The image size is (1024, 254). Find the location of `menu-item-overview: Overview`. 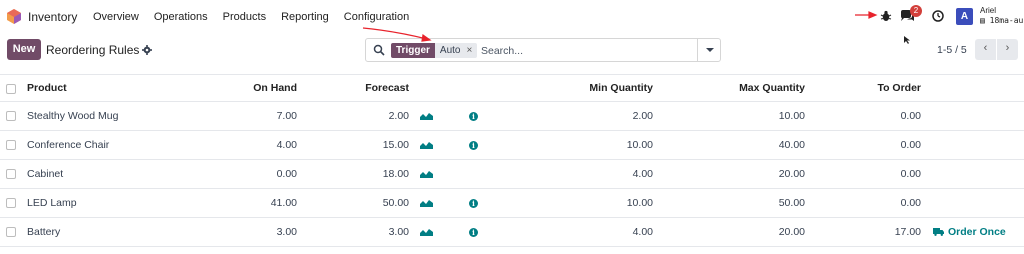

menu-item-overview: Overview is located at coordinates (116, 17).